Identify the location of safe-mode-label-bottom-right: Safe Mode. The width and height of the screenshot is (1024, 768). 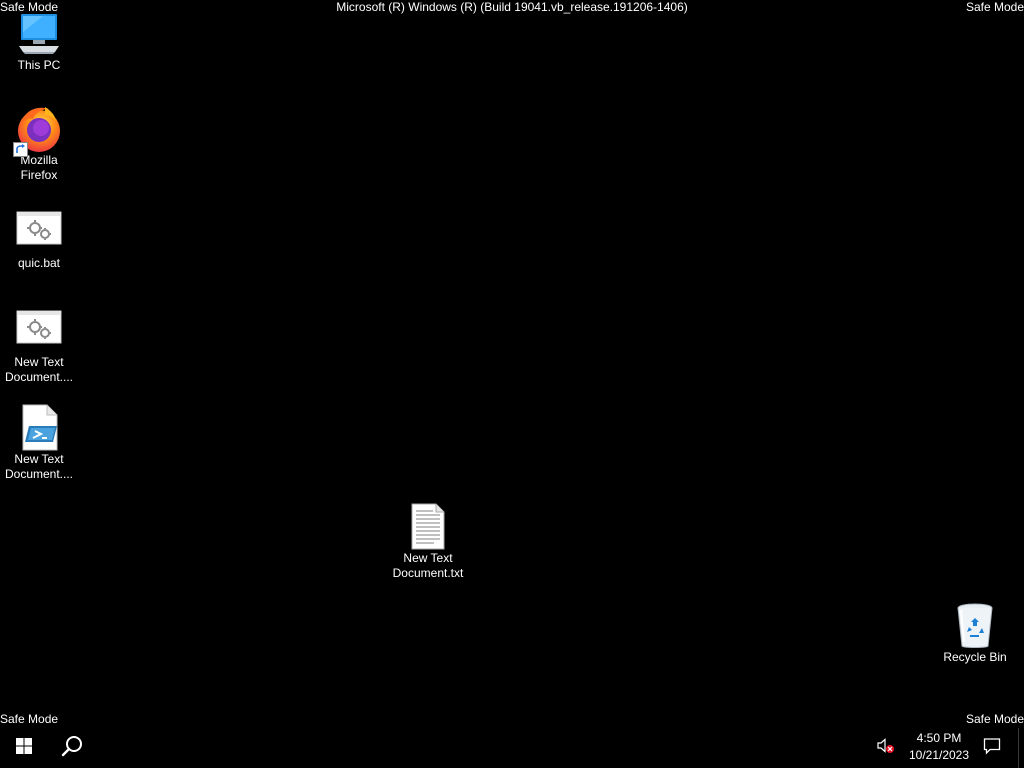
(994, 719).